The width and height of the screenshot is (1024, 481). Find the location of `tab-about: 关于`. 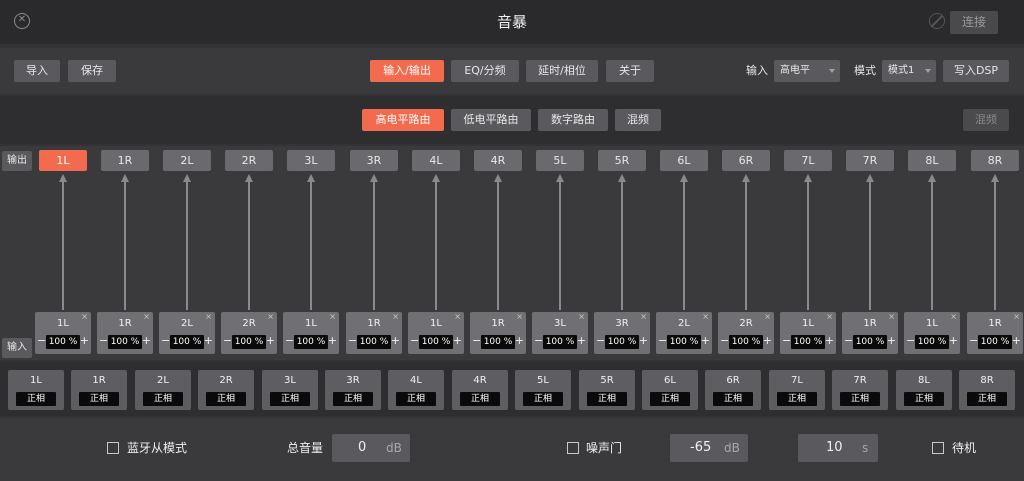

tab-about: 关于 is located at coordinates (630, 71).